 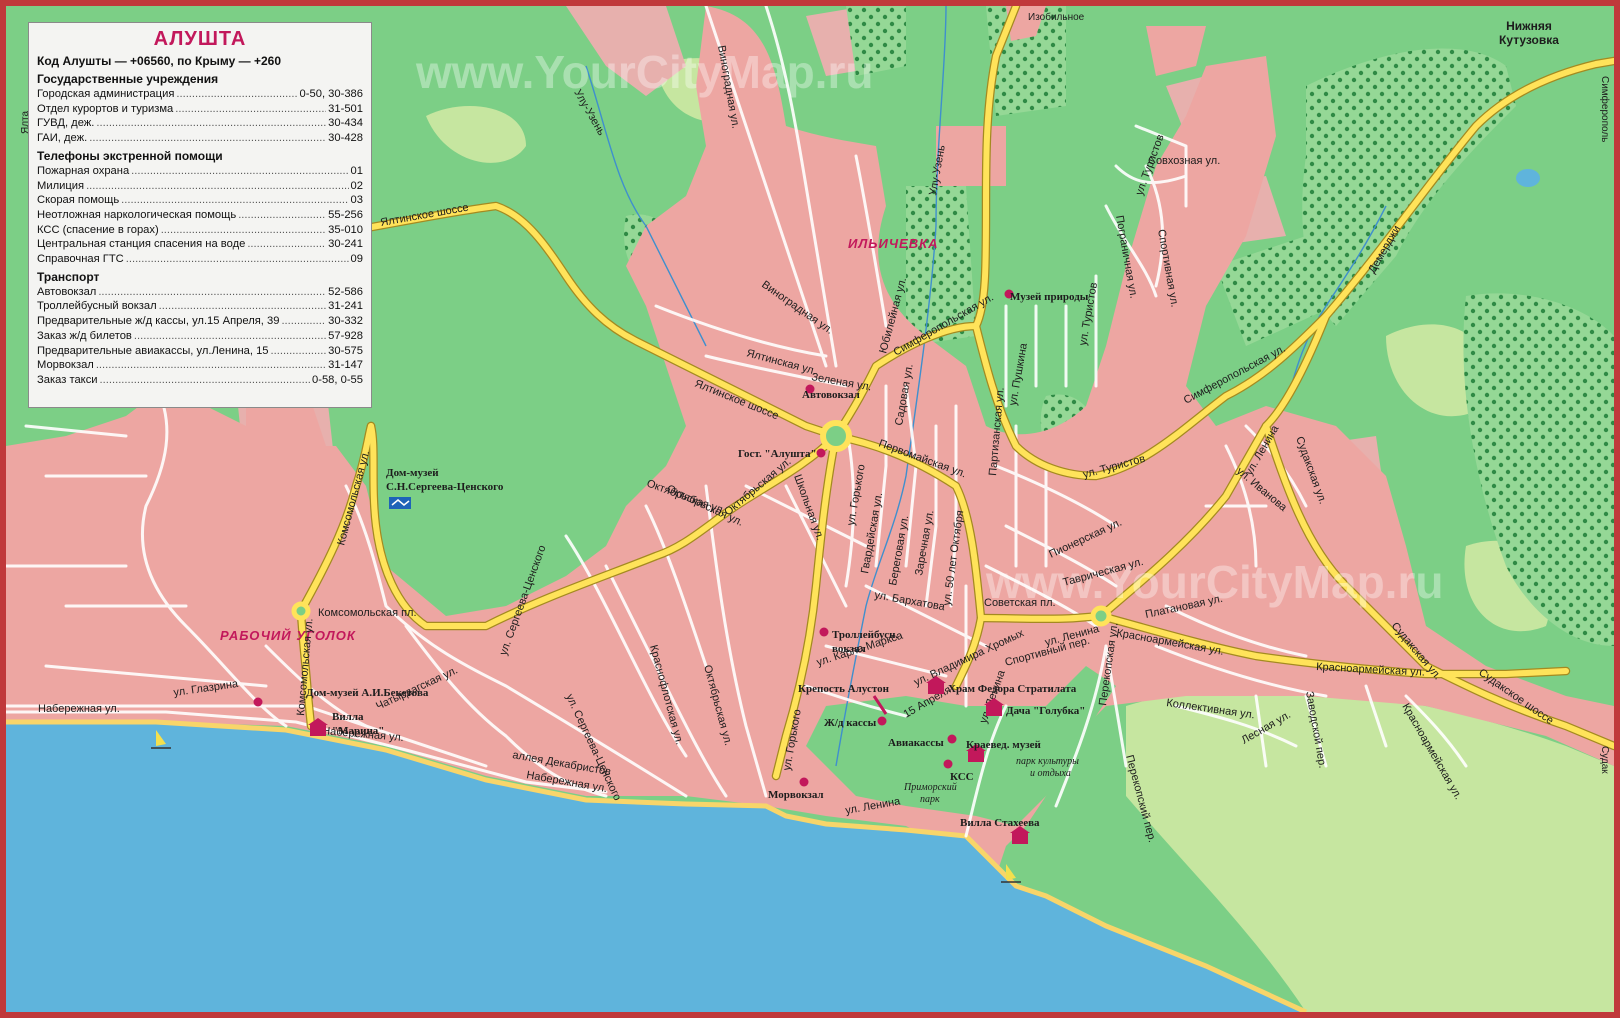 I want to click on poi-marker-kss, so click(x=948, y=764).